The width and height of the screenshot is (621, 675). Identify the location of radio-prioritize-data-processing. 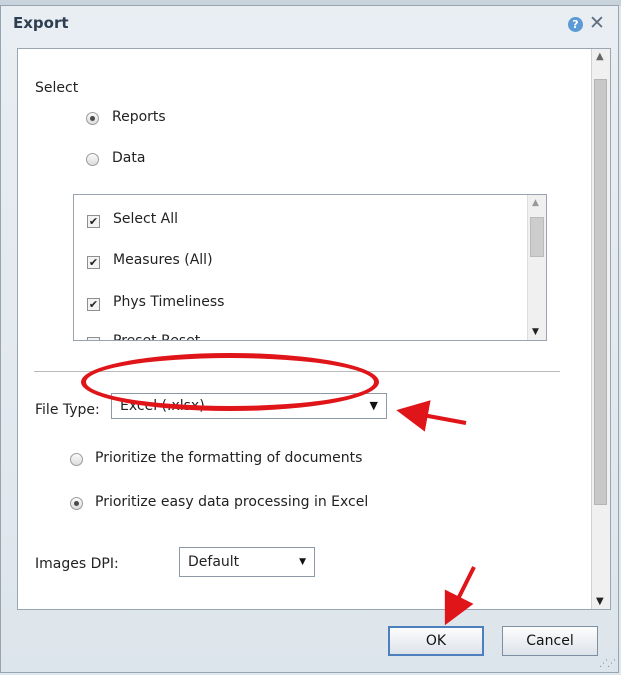
(76, 503).